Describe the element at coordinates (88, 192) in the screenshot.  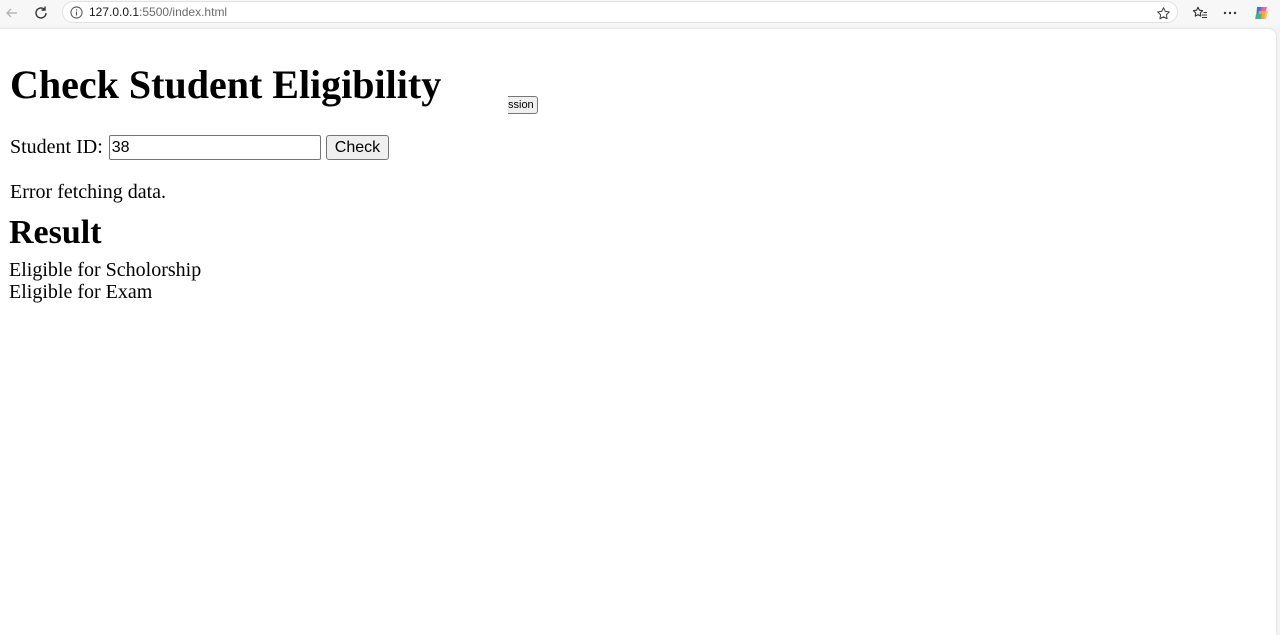
I see `error-message: Error fetching data.` at that location.